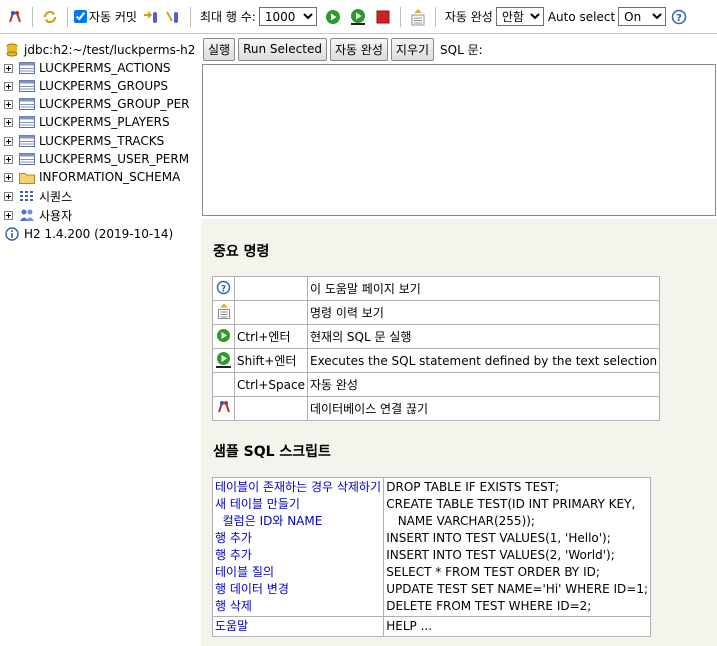  What do you see at coordinates (511, 504) in the screenshot?
I see `sample-sql: CREATE TABLE TEST(ID INT PRIMARY KEY,` at bounding box center [511, 504].